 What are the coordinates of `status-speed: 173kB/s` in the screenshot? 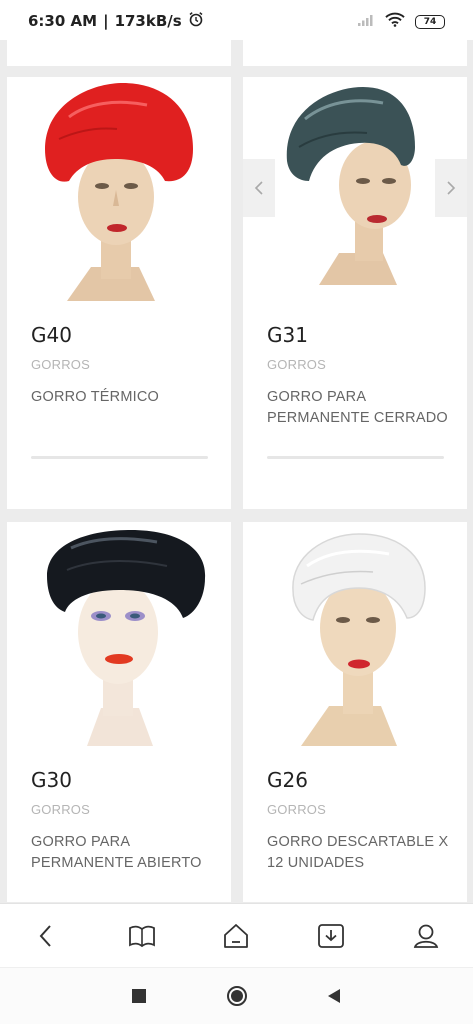 It's located at (148, 21).